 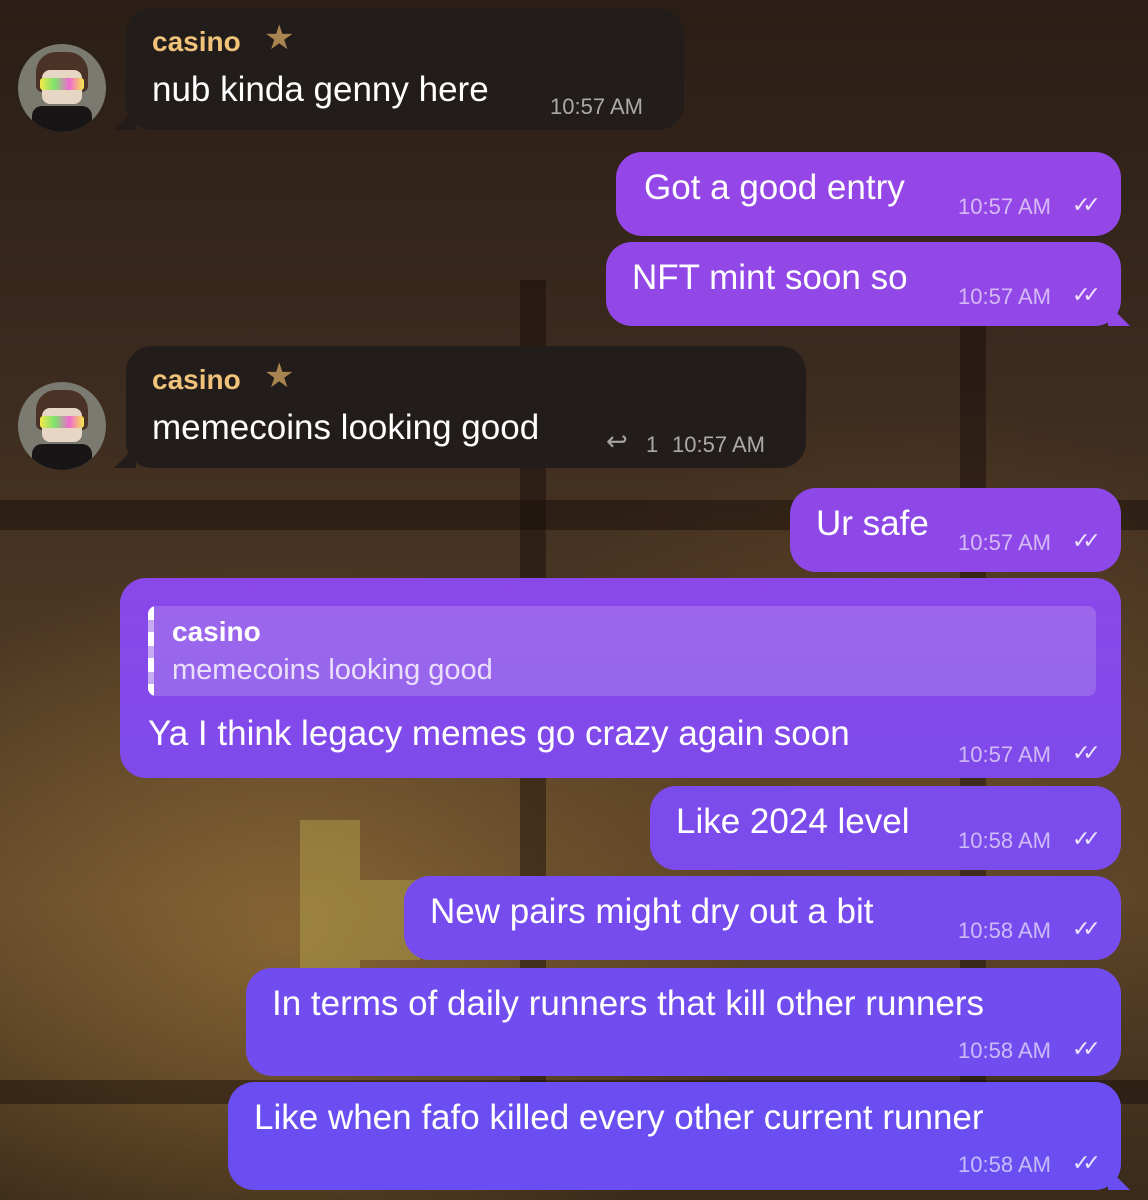 What do you see at coordinates (622, 651) in the screenshot?
I see `quoted-message: casino memecoins looking good` at bounding box center [622, 651].